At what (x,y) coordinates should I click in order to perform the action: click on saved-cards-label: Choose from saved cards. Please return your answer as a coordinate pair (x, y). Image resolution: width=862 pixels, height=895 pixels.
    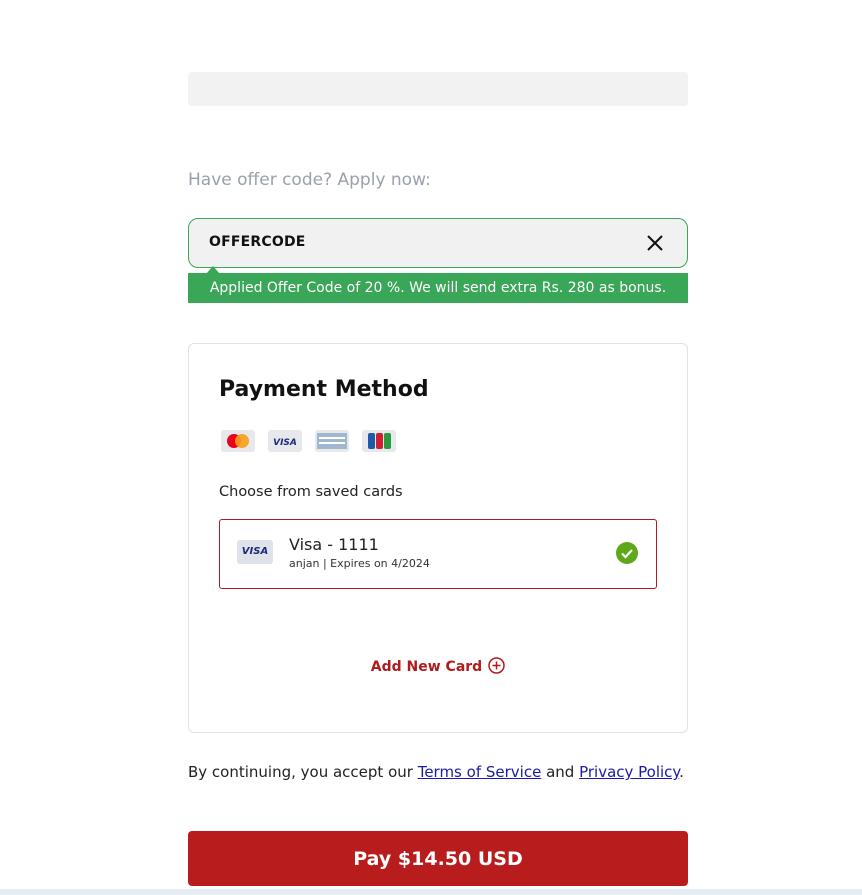
    Looking at the image, I should click on (311, 492).